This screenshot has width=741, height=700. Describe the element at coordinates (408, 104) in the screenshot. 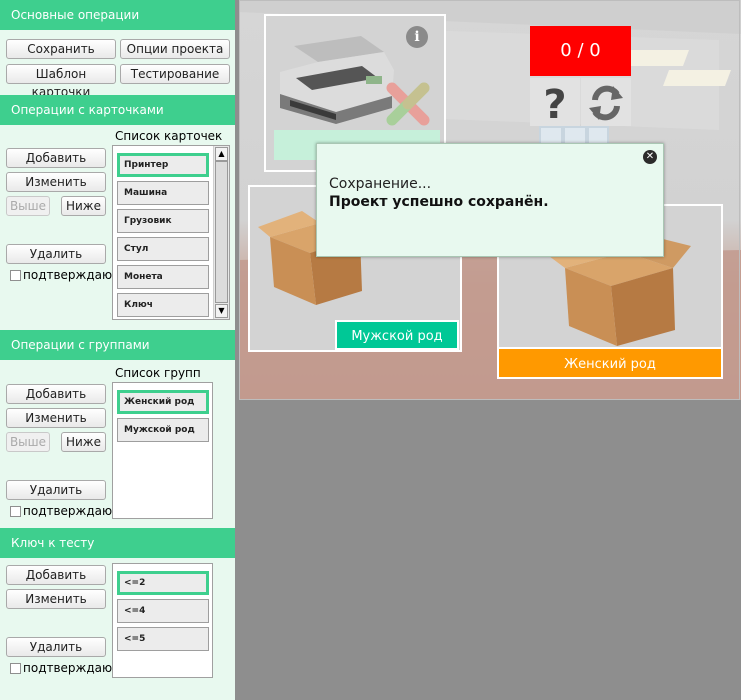

I see `wrong-cross-icon` at that location.